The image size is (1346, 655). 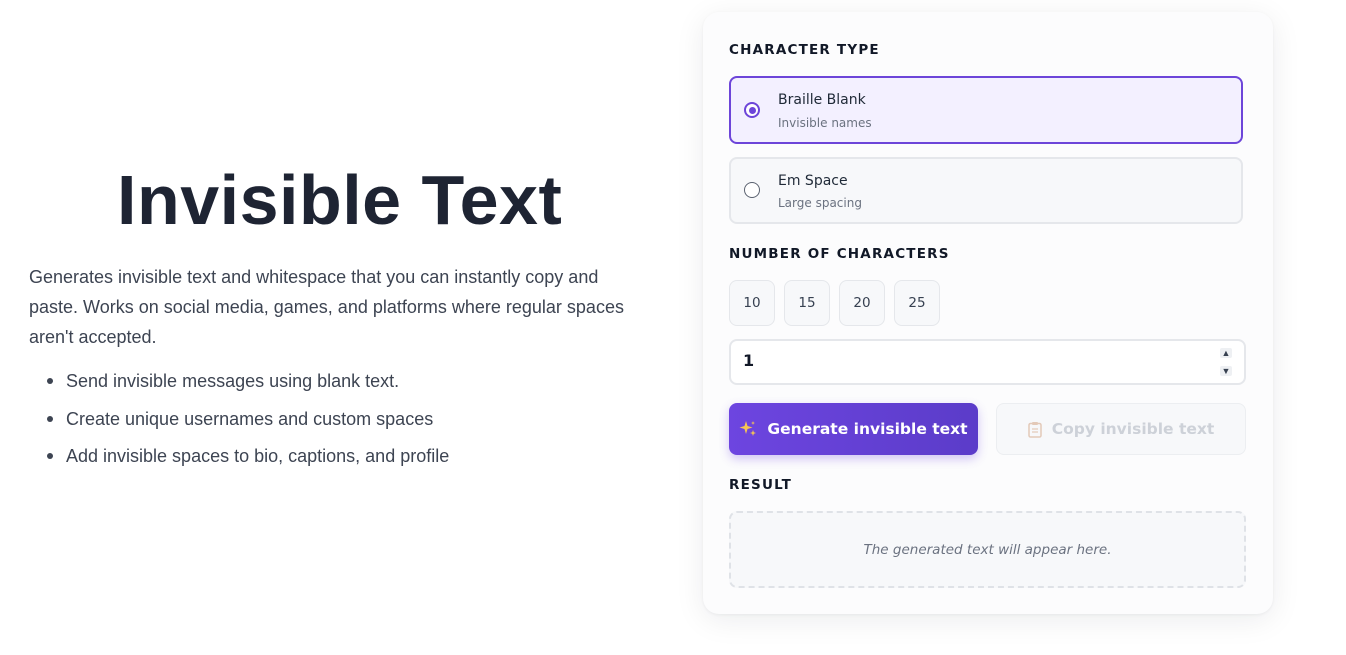 I want to click on preset-25-button: 25, so click(x=917, y=303).